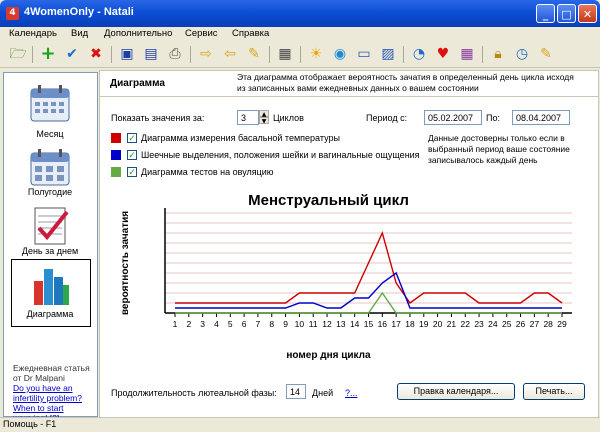  Describe the element at coordinates (116, 172) in the screenshot. I see `legend-swatch-green` at that location.